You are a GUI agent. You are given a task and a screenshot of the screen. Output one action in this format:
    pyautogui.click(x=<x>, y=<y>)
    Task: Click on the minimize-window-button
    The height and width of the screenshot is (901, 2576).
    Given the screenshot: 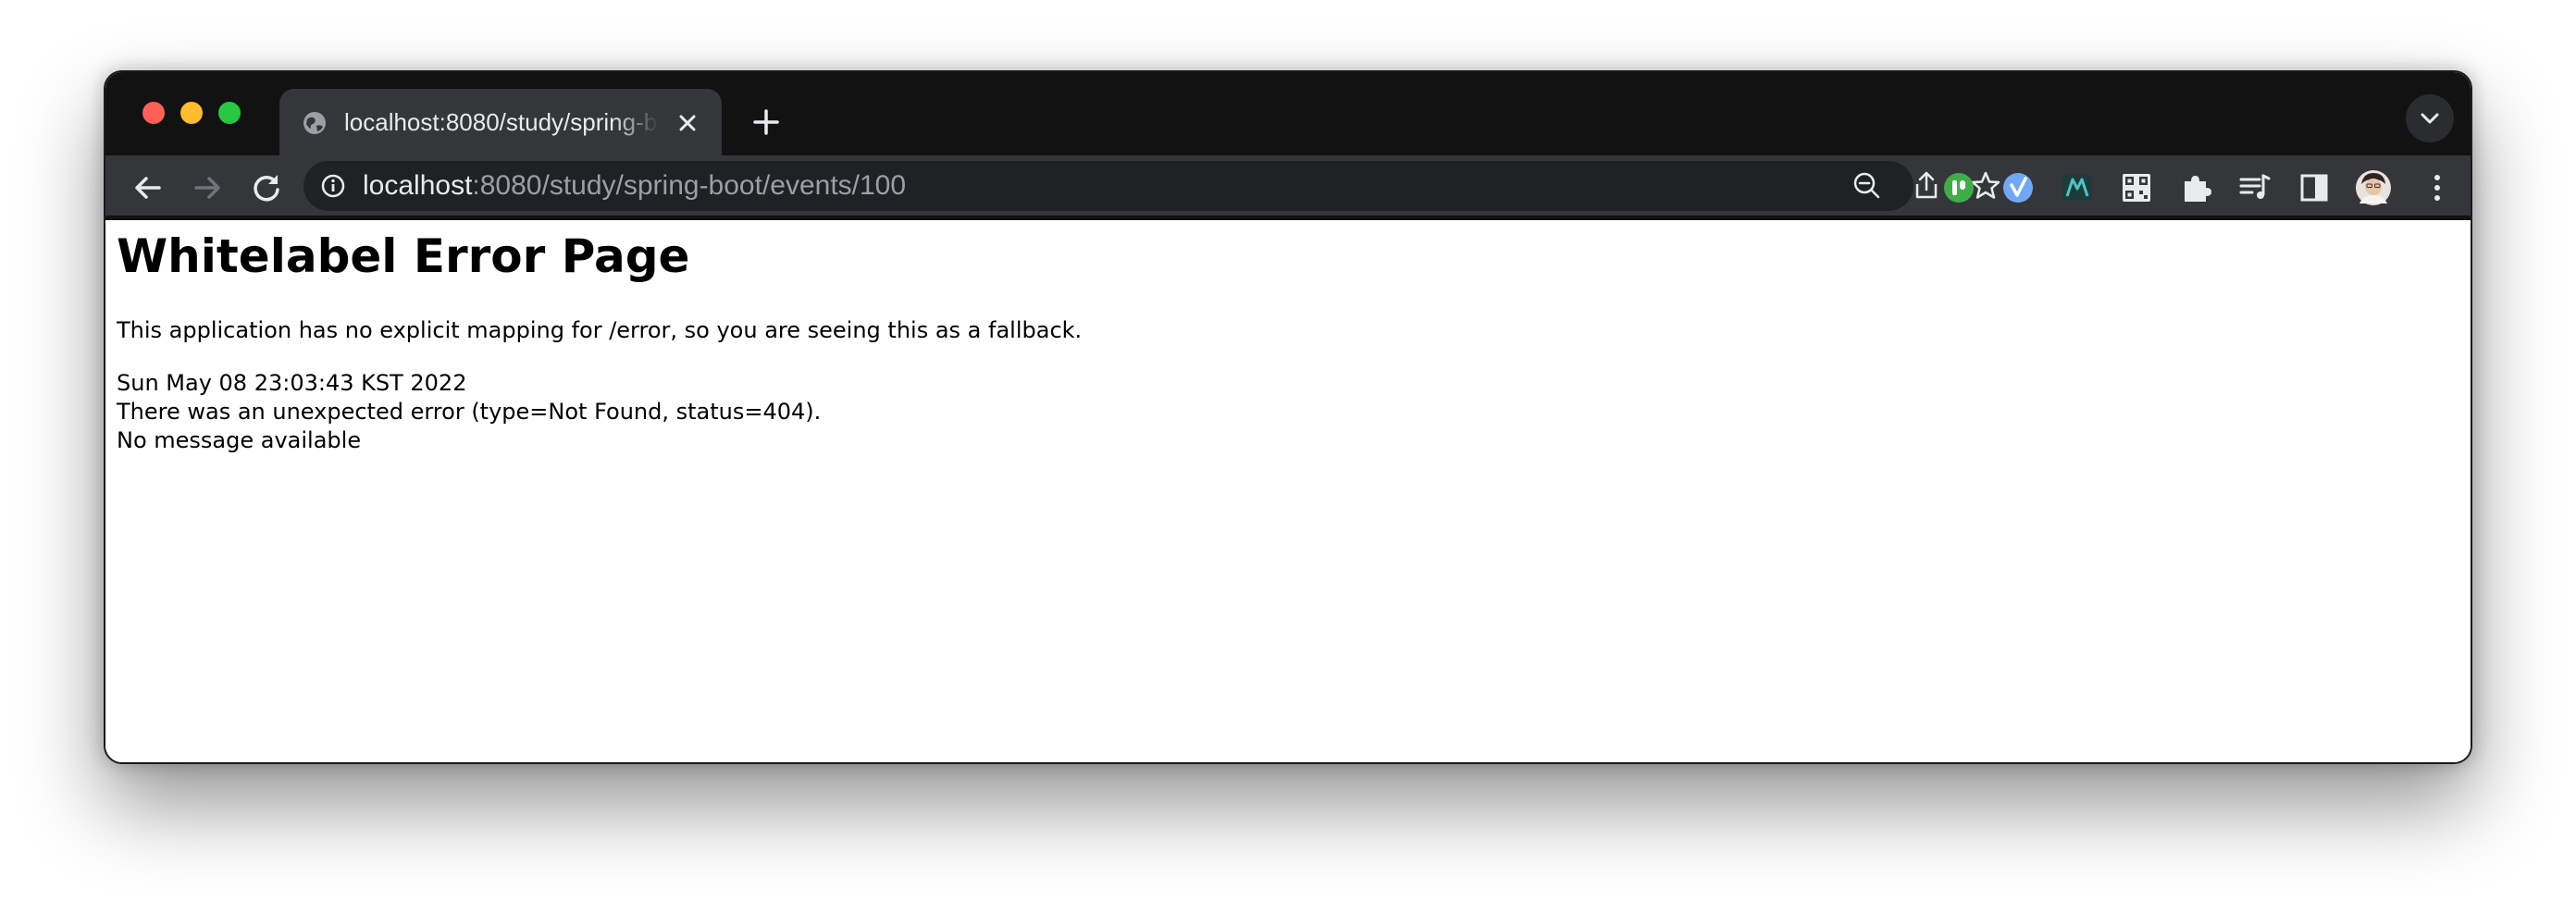 What is the action you would take?
    pyautogui.click(x=192, y=113)
    